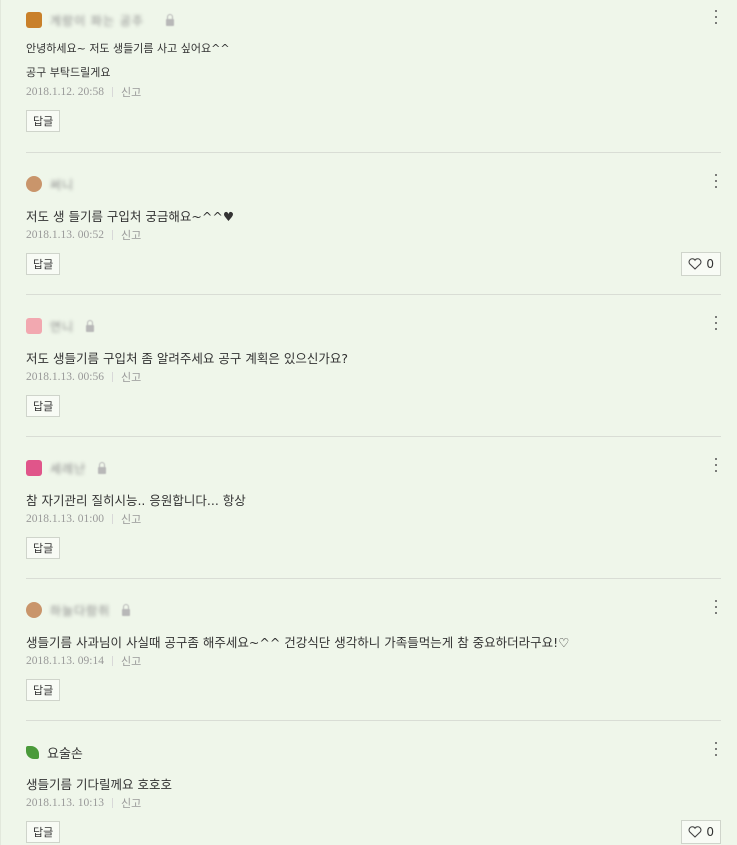 This screenshot has height=845, width=737. I want to click on comment-text: 저도 생들기름 구입처 좀 알려주세요 공구 계획은 있으신가요?, so click(187, 358).